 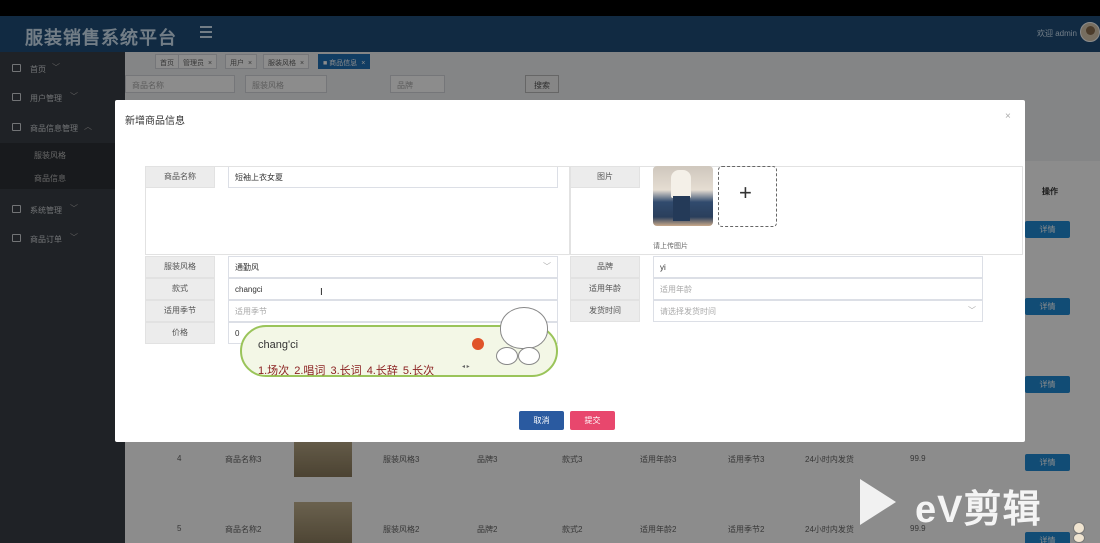 What do you see at coordinates (541, 420) in the screenshot?
I see `cancel-button: 取消` at bounding box center [541, 420].